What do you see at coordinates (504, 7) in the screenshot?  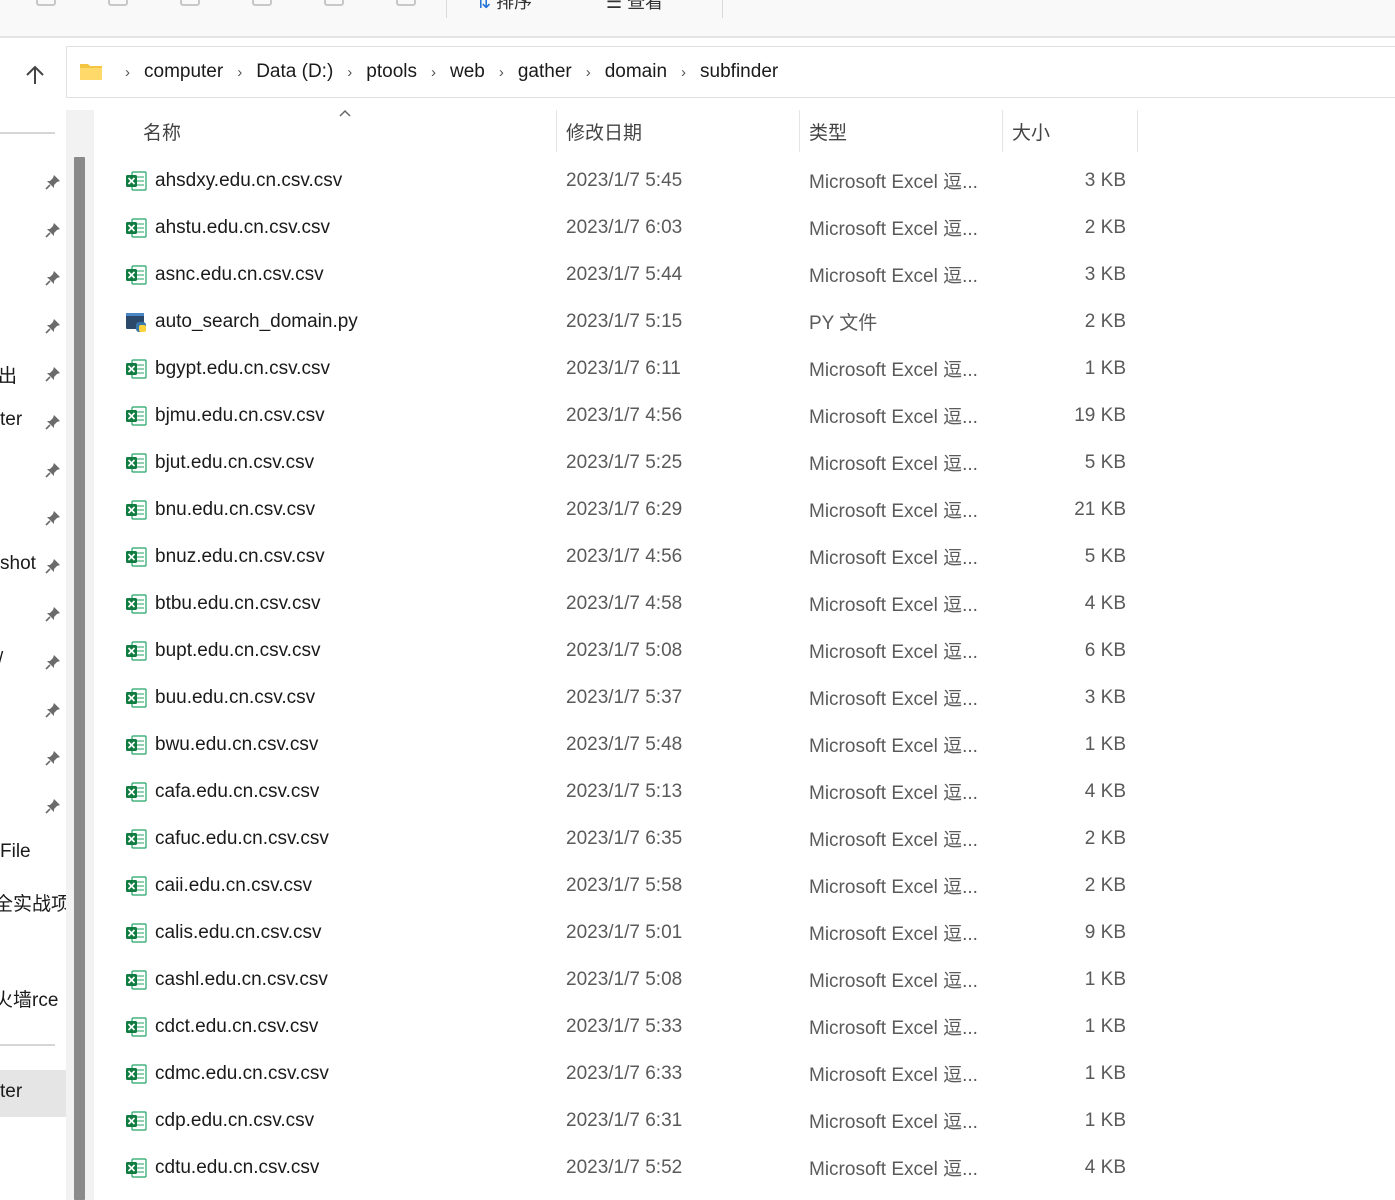 I see `sort-button: ⇅ 排序` at bounding box center [504, 7].